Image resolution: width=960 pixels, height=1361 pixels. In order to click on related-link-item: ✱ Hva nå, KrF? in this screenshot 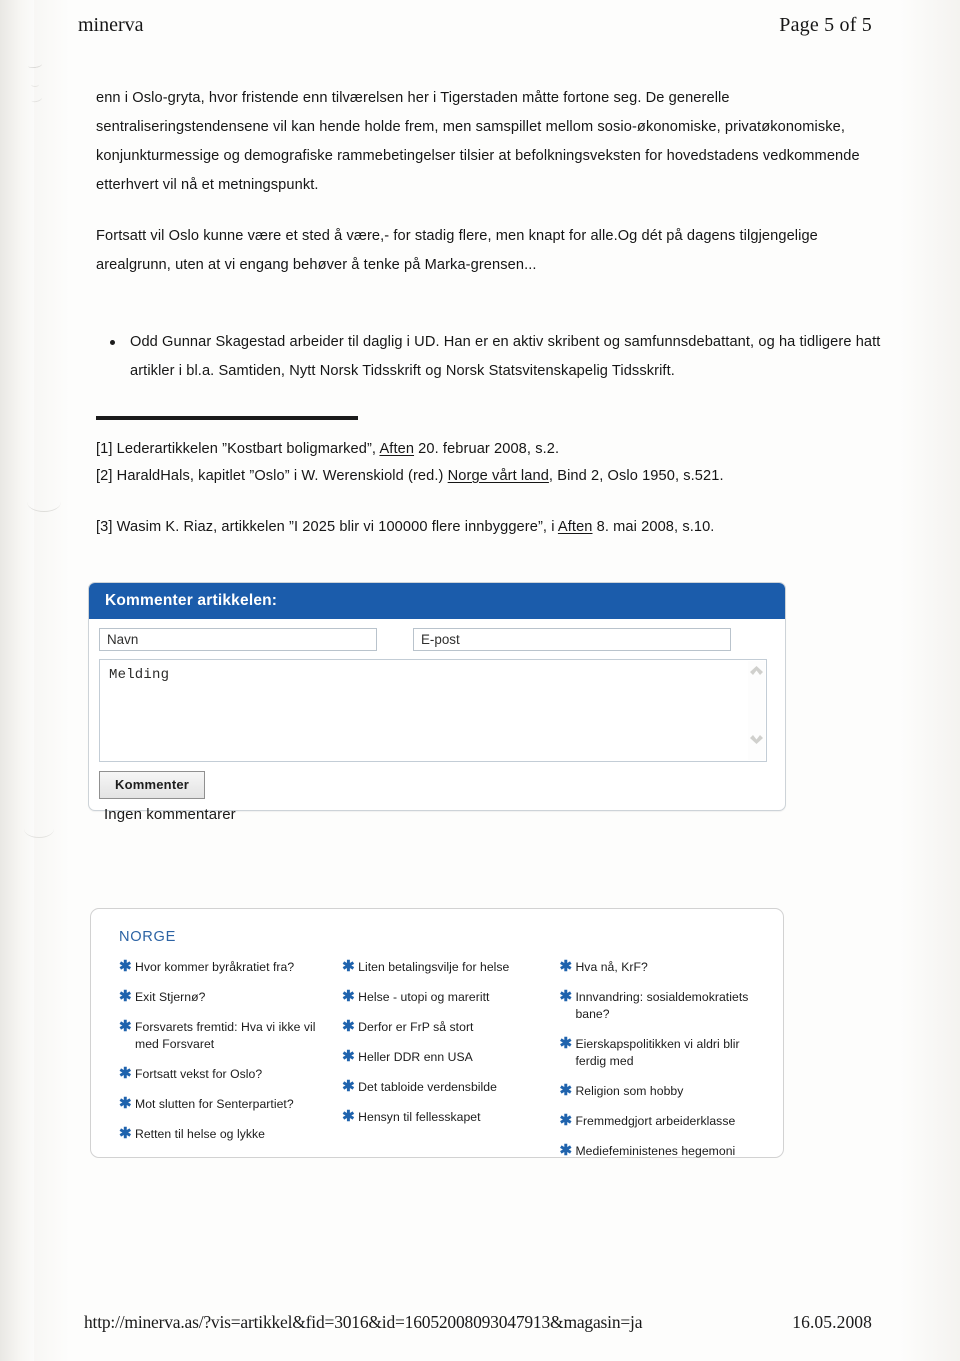, I will do `click(662, 967)`.